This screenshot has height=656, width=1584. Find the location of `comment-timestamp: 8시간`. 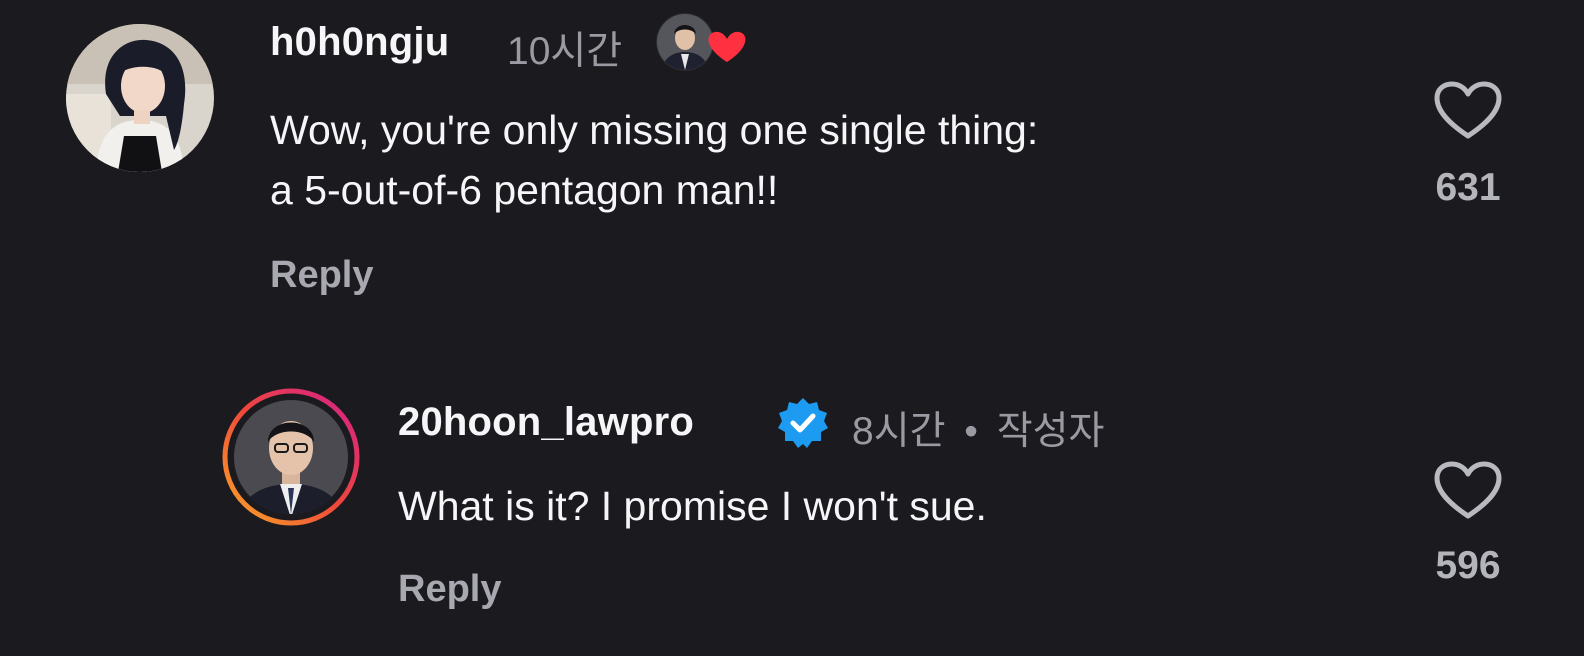

comment-timestamp: 8시간 is located at coordinates (899, 431).